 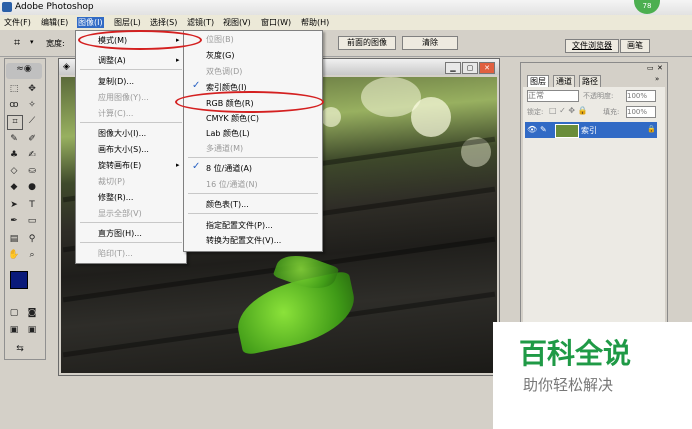 What do you see at coordinates (32, 330) in the screenshot?
I see `full-screen-icon: ▣` at bounding box center [32, 330].